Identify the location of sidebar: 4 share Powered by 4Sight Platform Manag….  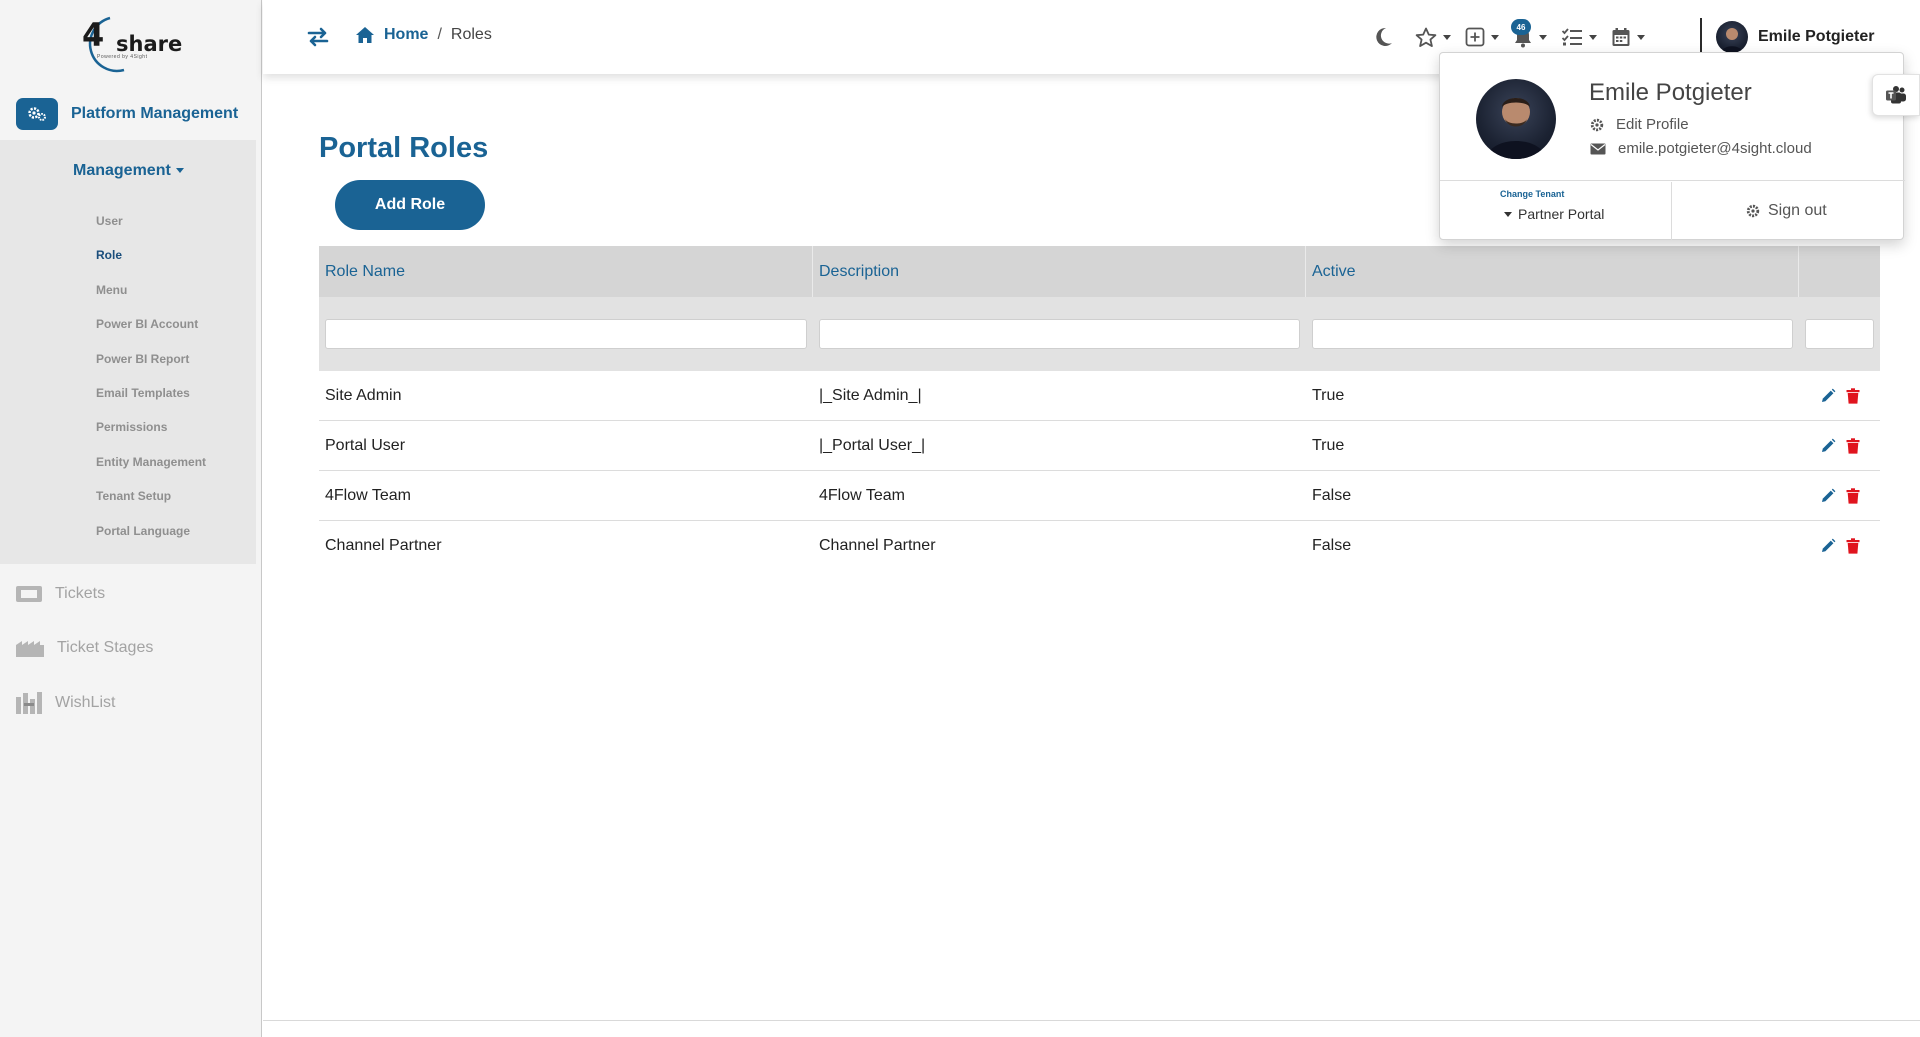
(131, 518).